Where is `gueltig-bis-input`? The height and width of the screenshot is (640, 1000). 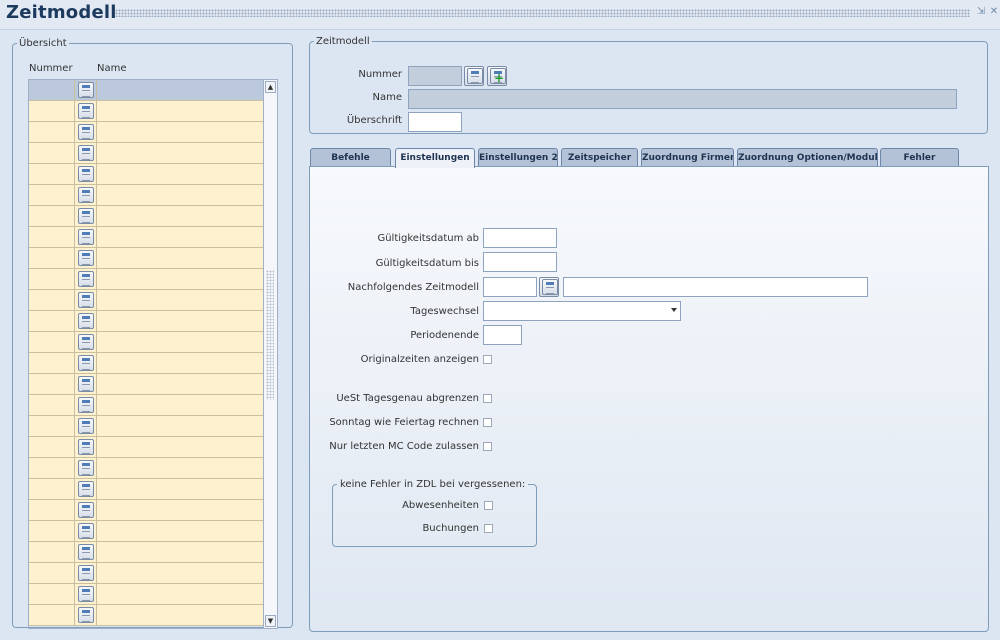 gueltig-bis-input is located at coordinates (520, 262).